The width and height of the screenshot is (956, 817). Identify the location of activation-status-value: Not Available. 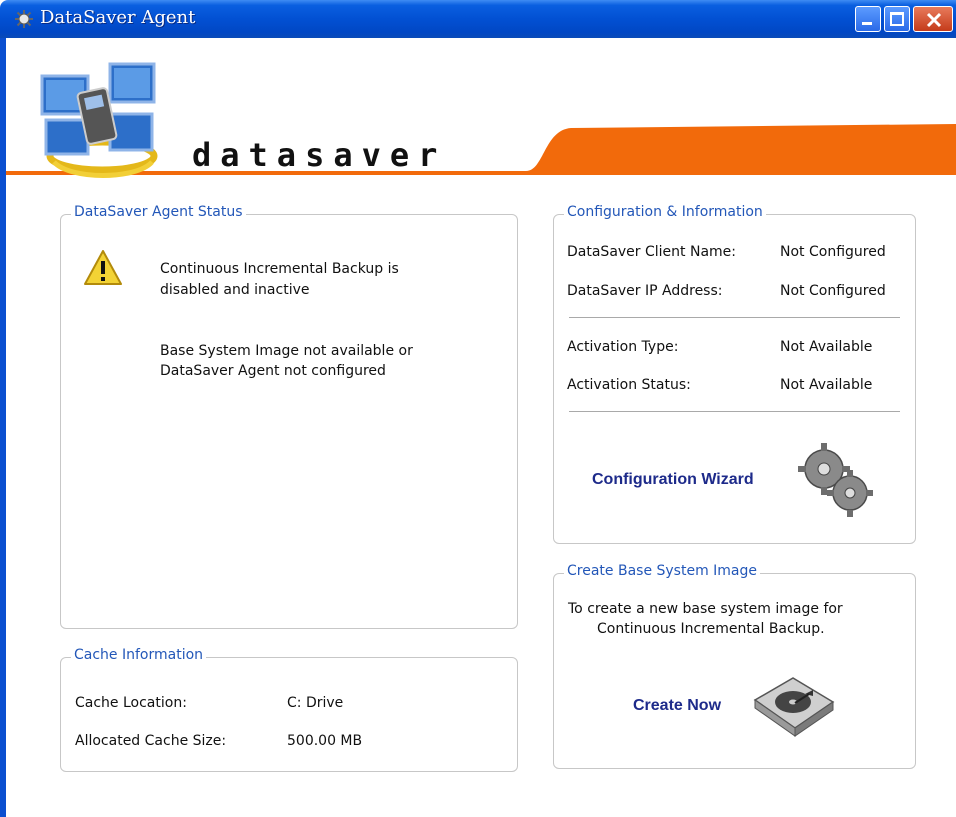
(826, 385).